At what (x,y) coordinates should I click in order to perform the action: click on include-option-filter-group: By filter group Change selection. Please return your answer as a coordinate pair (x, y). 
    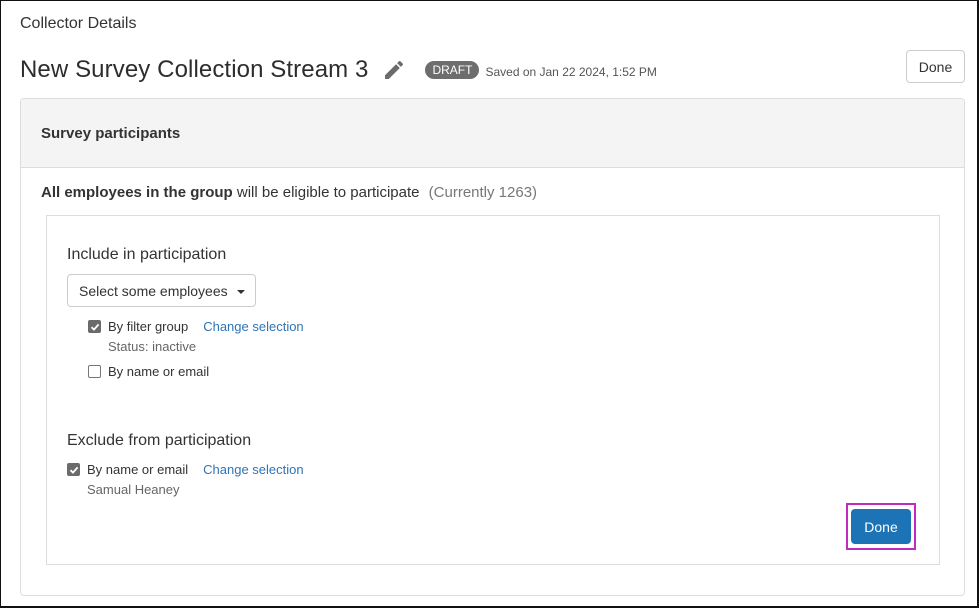
    Looking at the image, I should click on (196, 326).